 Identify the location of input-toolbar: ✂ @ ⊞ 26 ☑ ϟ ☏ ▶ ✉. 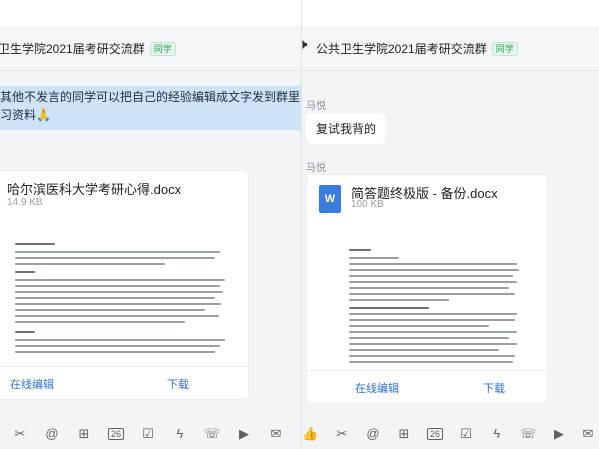
(151, 434).